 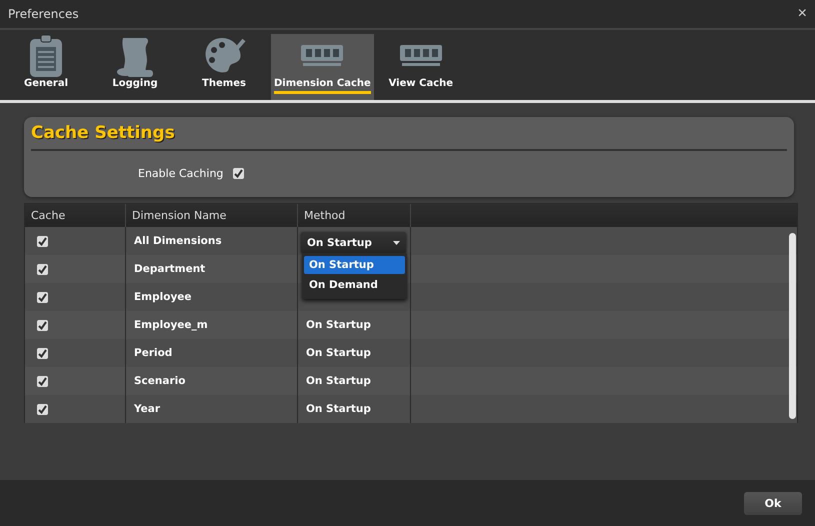 What do you see at coordinates (160, 381) in the screenshot?
I see `table-cell: Scenario` at bounding box center [160, 381].